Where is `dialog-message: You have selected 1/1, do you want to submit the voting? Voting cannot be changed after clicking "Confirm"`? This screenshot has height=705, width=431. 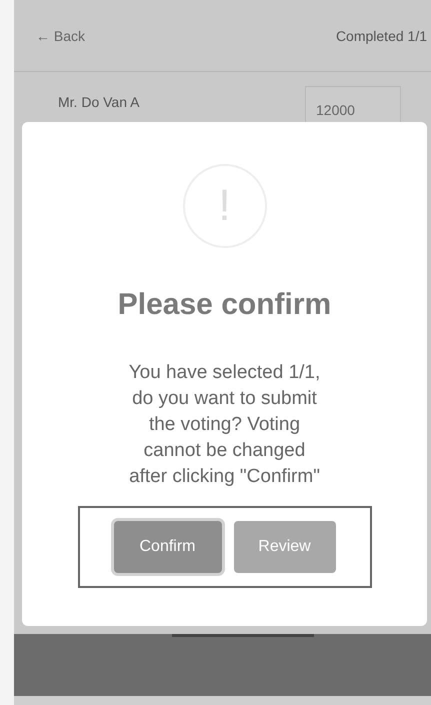
dialog-message: You have selected 1/1, do you want to submit the voting? Voting cannot be changed after clicking "Confirm" is located at coordinates (225, 425).